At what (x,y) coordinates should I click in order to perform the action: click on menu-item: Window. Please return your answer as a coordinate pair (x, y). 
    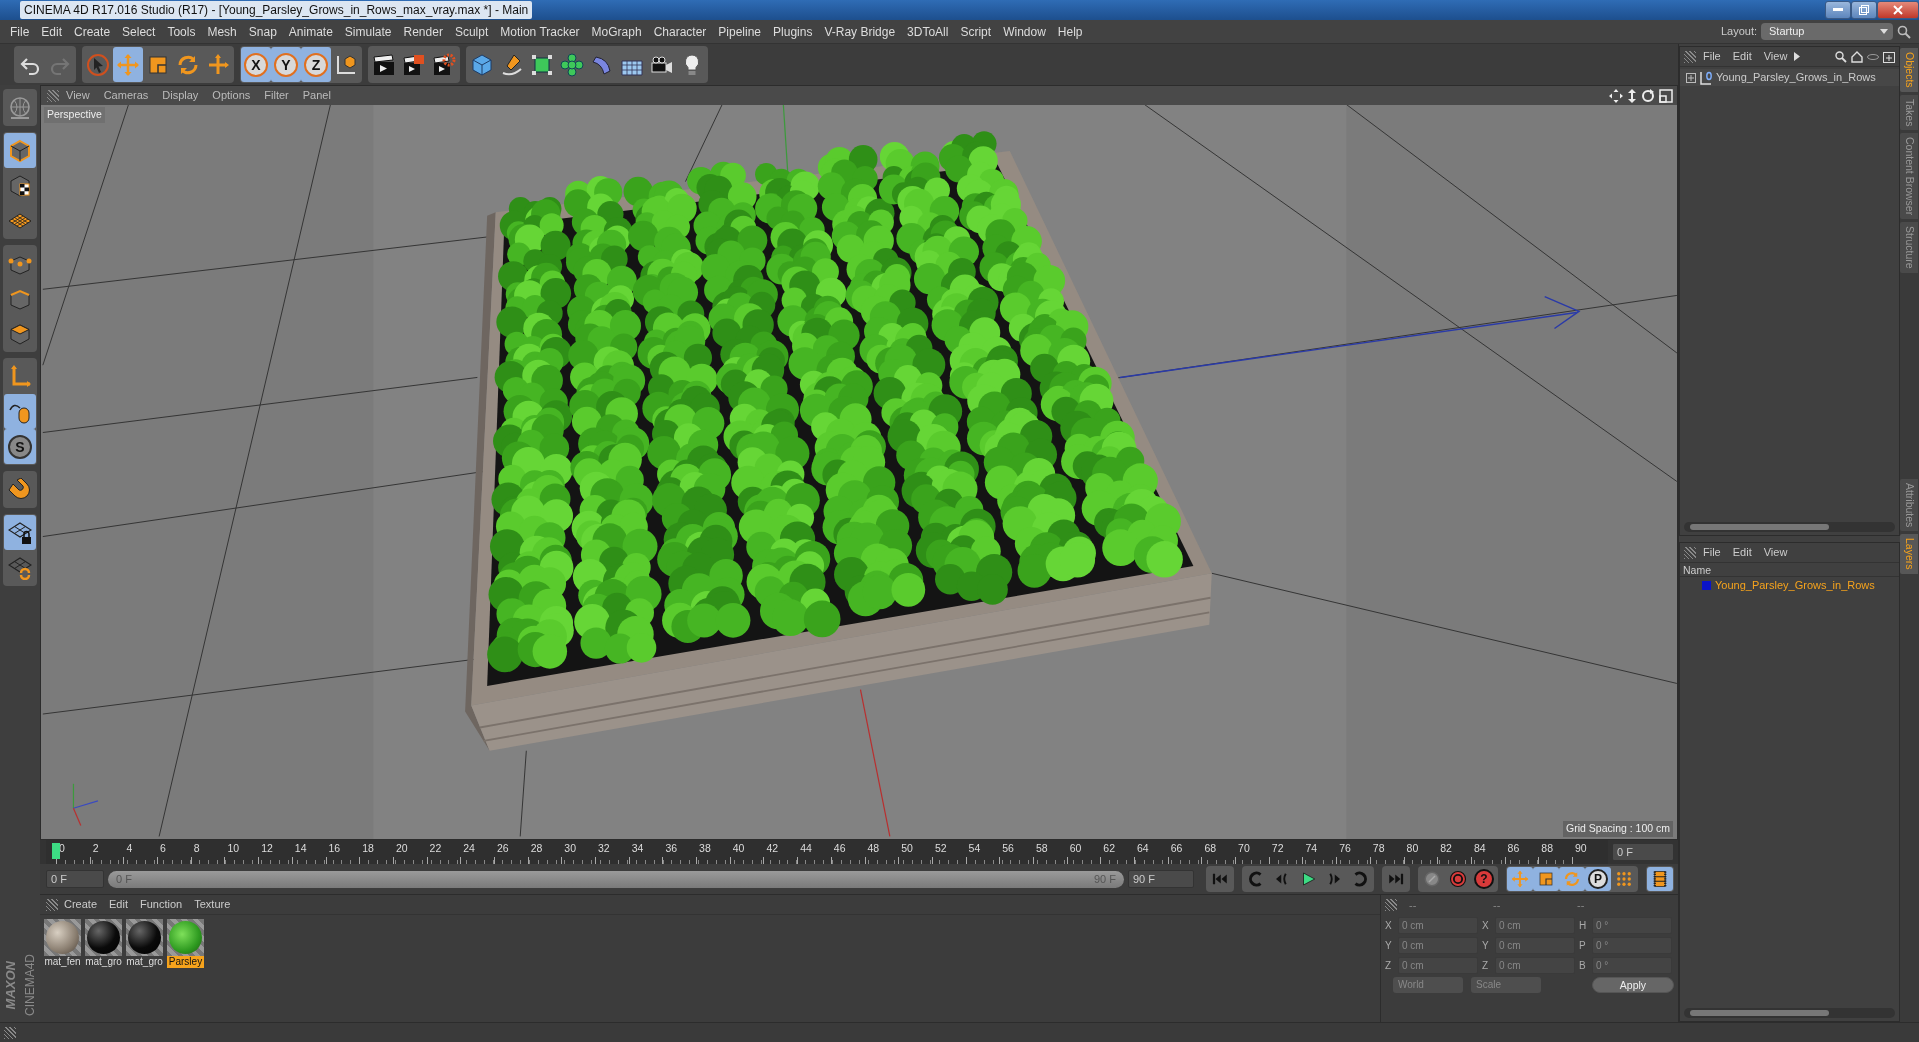
    Looking at the image, I should click on (1024, 31).